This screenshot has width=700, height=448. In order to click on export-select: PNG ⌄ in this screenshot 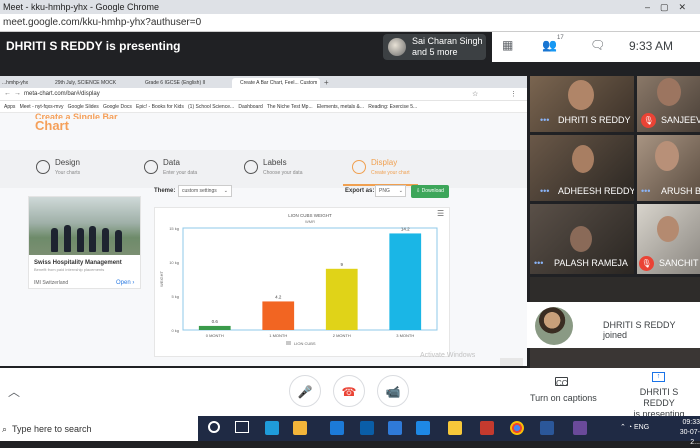, I will do `click(390, 191)`.